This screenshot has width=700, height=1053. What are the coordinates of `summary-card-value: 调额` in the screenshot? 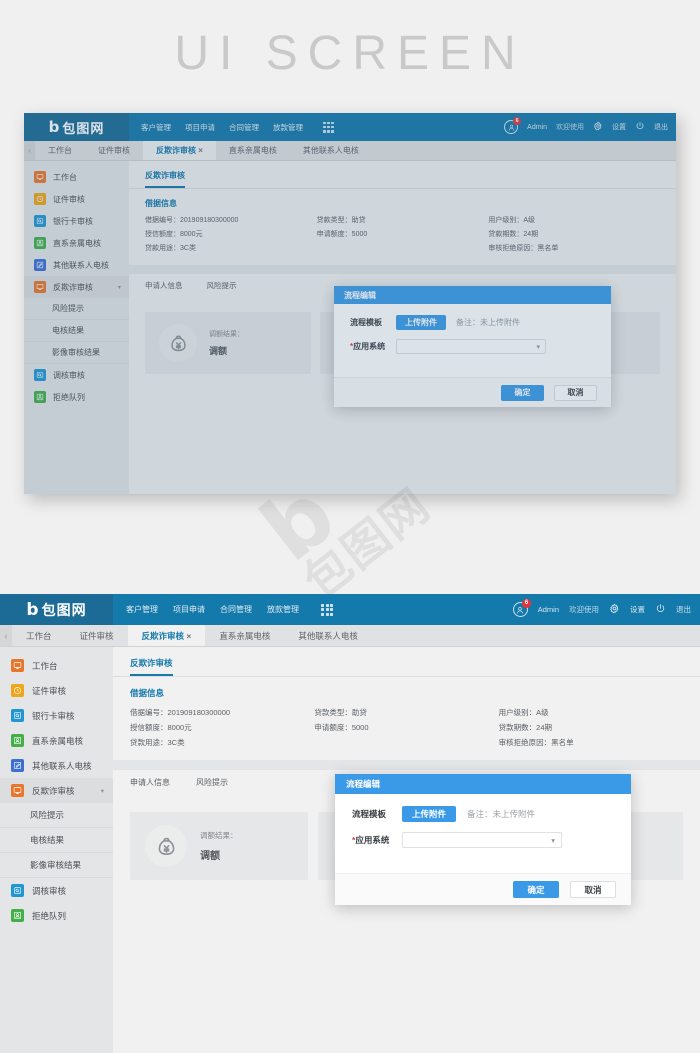 It's located at (218, 351).